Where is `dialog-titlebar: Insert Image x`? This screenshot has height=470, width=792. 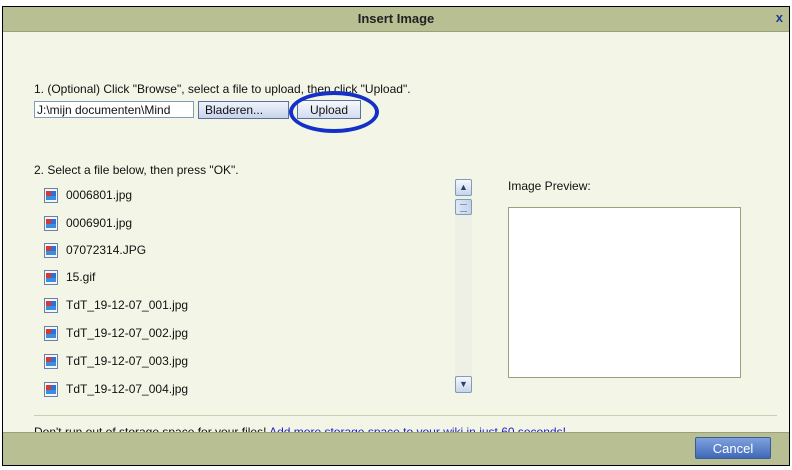
dialog-titlebar: Insert Image x is located at coordinates (396, 19).